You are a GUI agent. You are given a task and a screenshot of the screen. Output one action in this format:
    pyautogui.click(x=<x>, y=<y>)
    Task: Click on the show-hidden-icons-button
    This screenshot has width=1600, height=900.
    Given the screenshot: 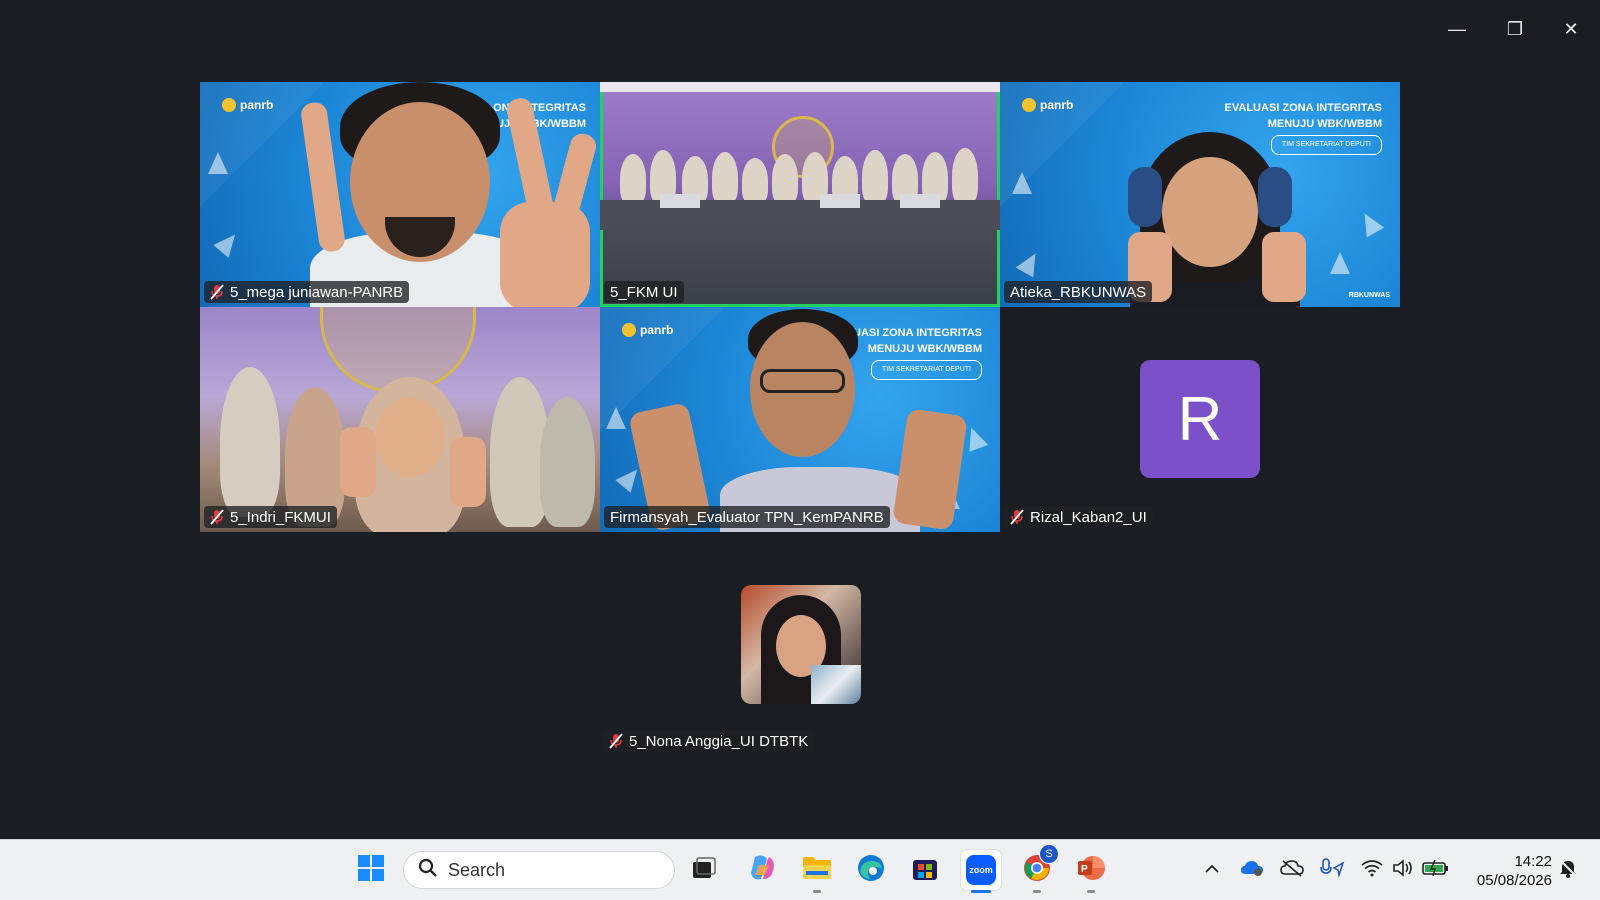 What is the action you would take?
    pyautogui.click(x=1212, y=870)
    